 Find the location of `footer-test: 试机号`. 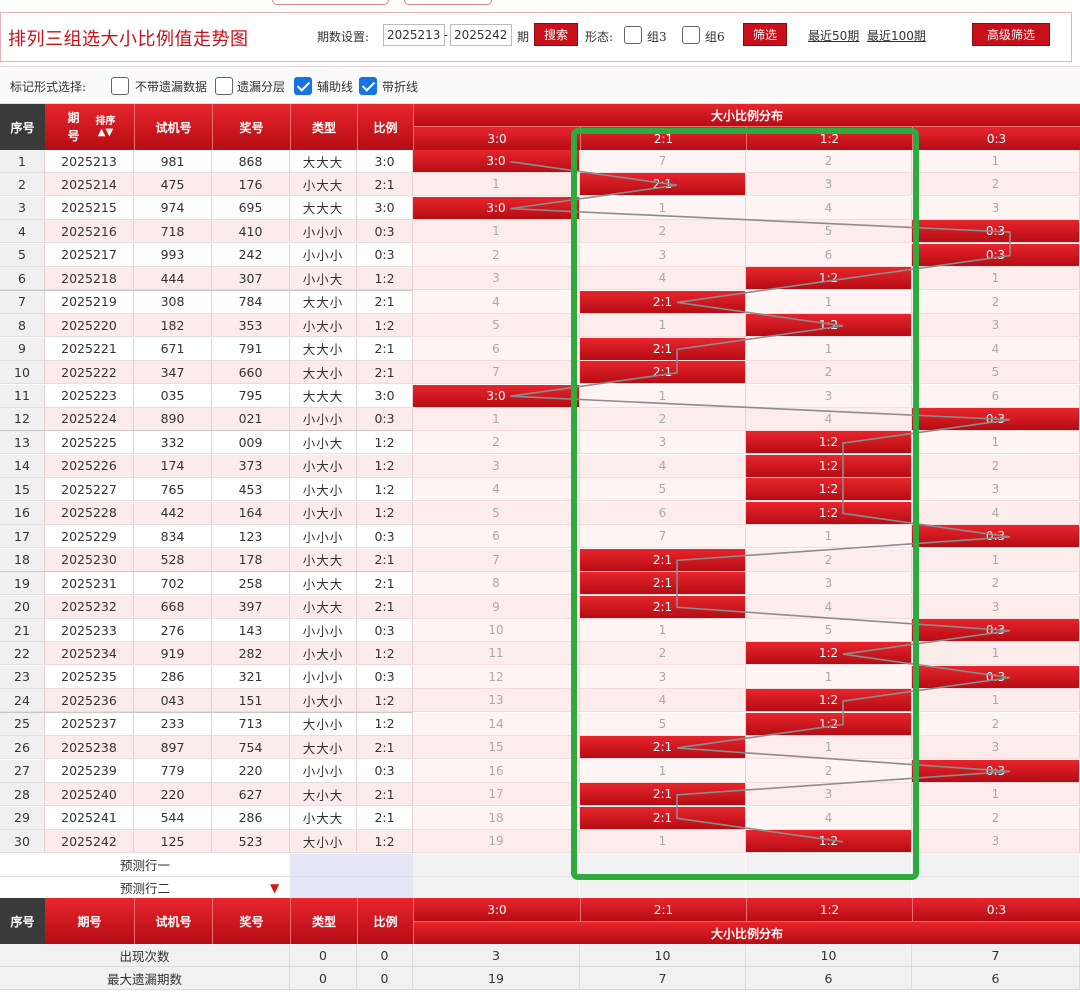

footer-test: 试机号 is located at coordinates (173, 921).